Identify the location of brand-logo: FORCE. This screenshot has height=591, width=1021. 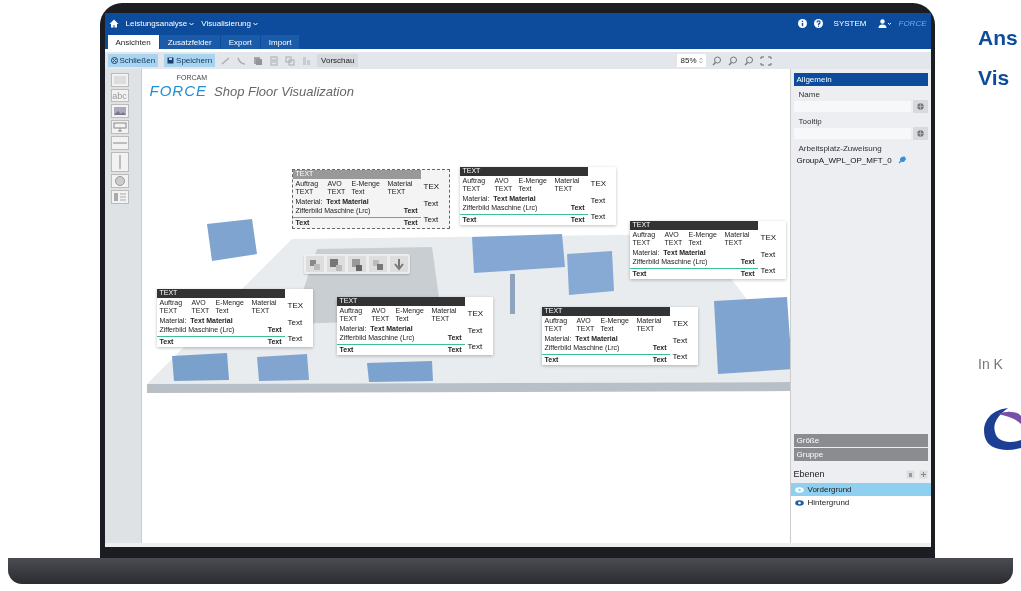
(912, 23).